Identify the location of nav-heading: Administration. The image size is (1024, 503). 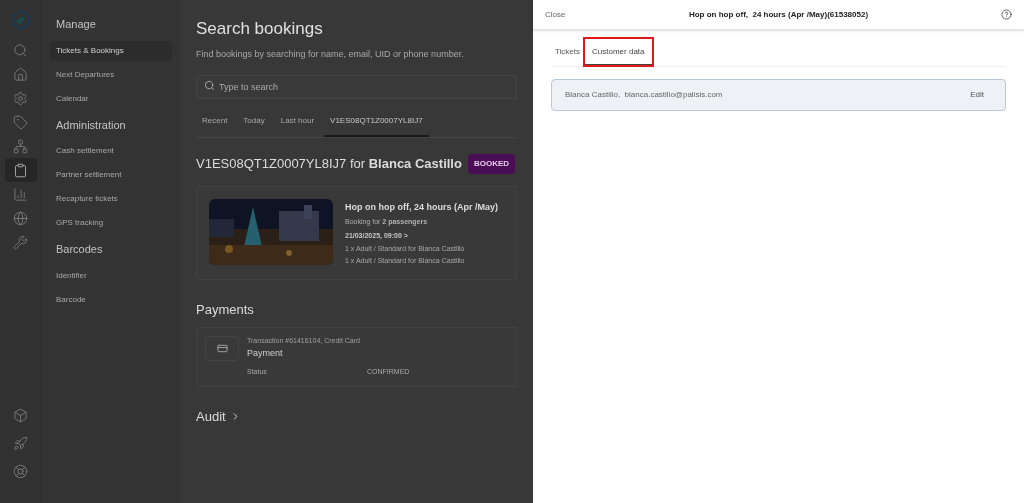
(91, 125).